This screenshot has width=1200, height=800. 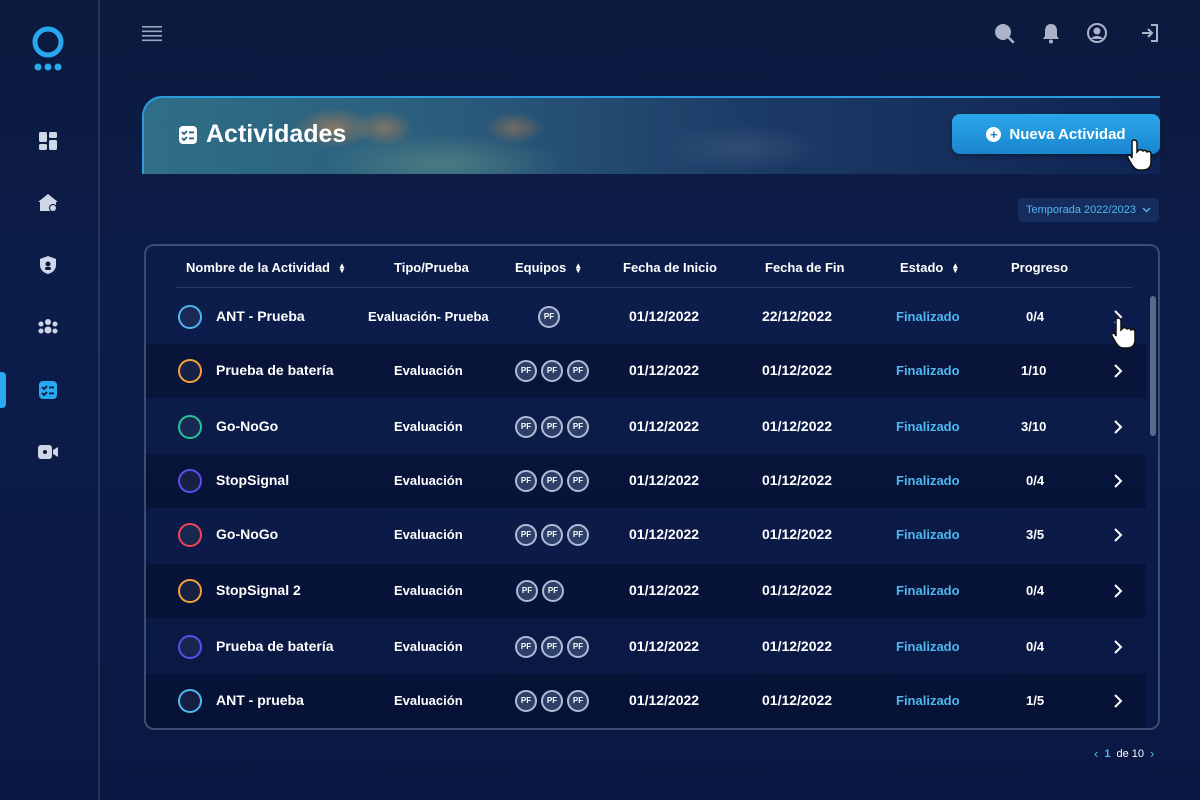 What do you see at coordinates (1034, 426) in the screenshot?
I see `progress-value: 3/10` at bounding box center [1034, 426].